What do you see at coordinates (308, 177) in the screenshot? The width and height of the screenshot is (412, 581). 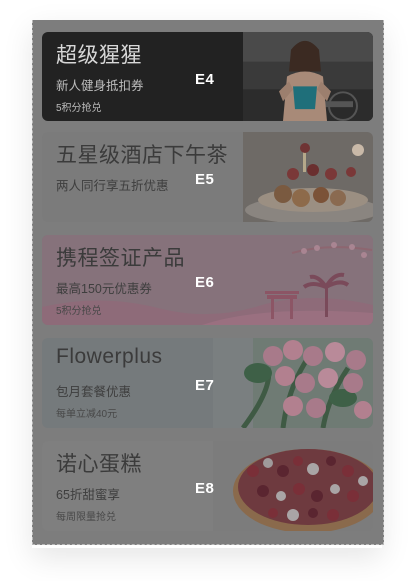 I see `afternoon-tea-photo` at bounding box center [308, 177].